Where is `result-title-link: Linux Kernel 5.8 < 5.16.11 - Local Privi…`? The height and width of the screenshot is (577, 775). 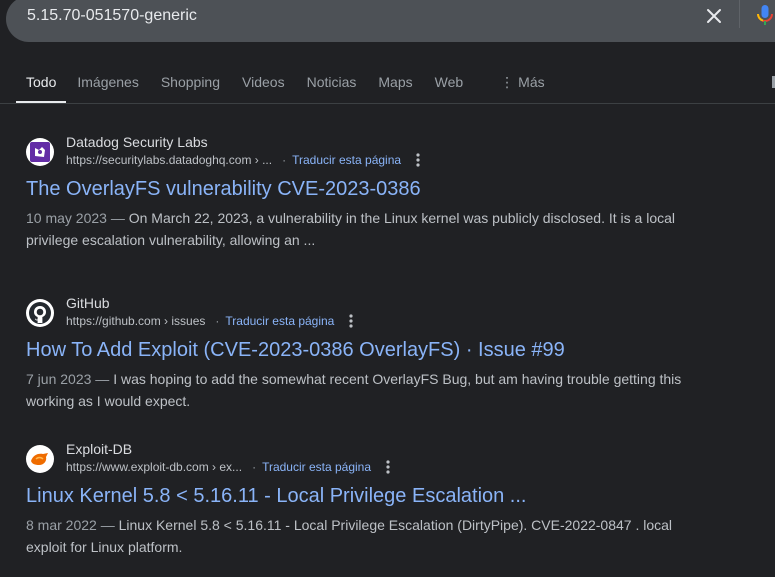
result-title-link: Linux Kernel 5.8 < 5.16.11 - Local Privi… is located at coordinates (276, 496).